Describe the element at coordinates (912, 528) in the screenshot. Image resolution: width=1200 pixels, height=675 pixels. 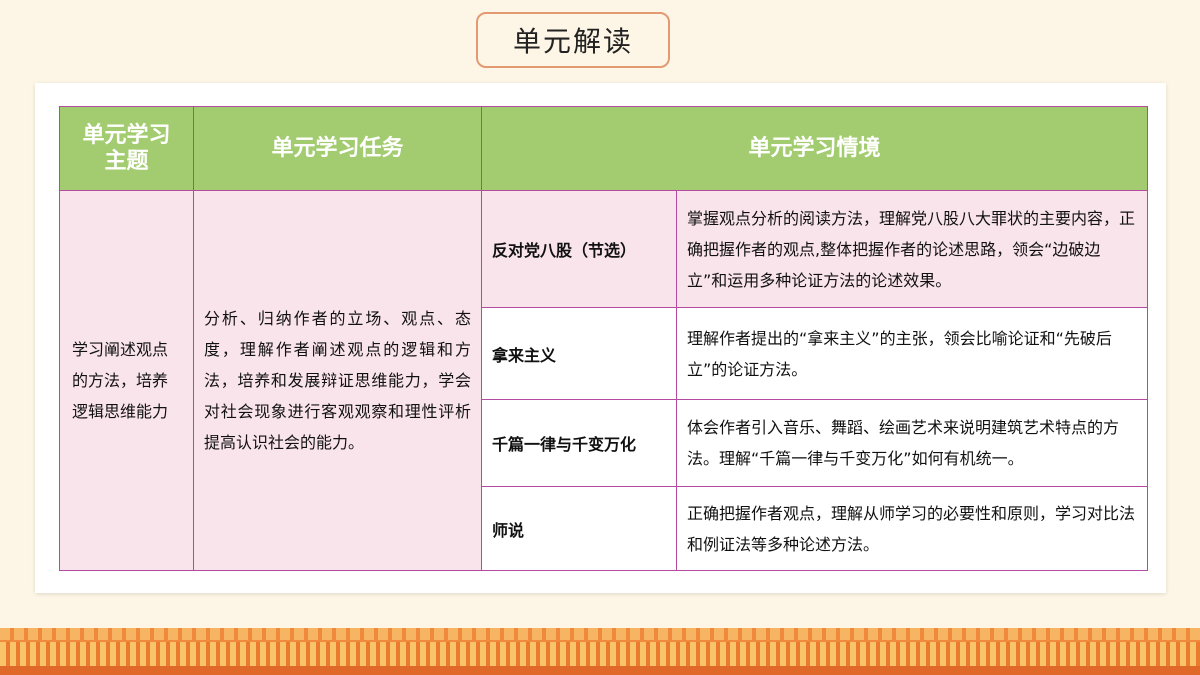
I see `context-text: 正确把握作者观点，理解从师学习的必要性和原则，学习对比法和例证法等多种论述方法。` at that location.